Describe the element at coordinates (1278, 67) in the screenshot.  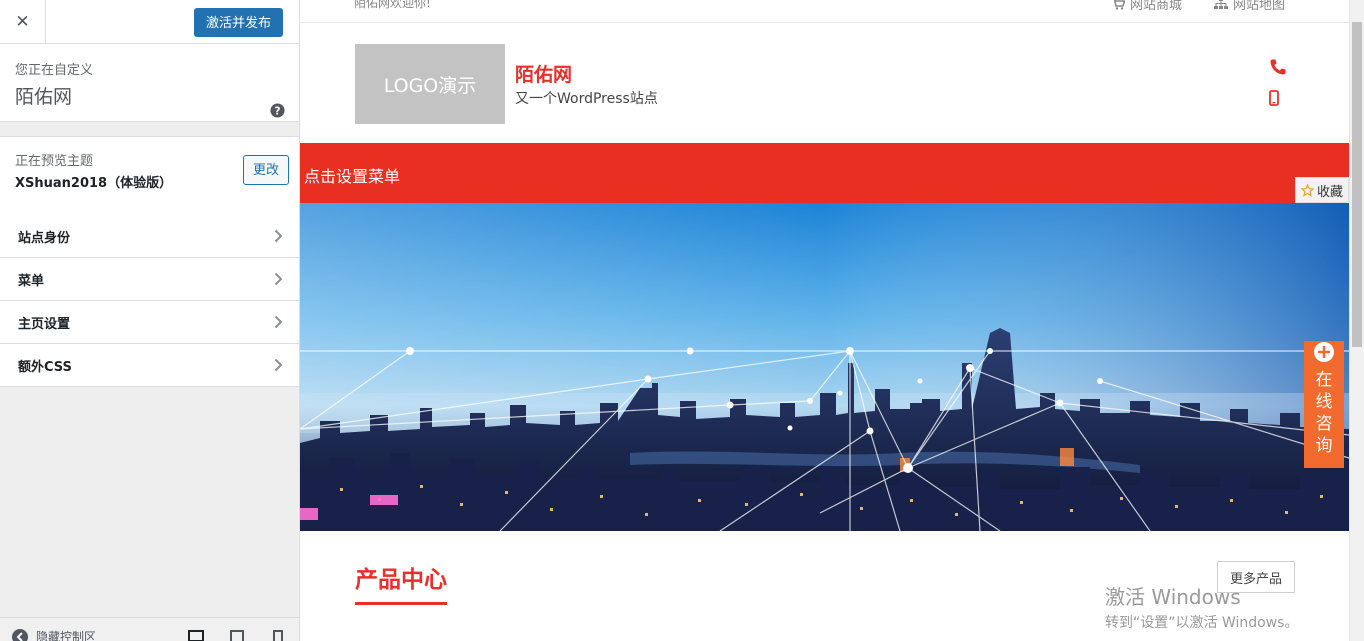
I see `phone-icon` at that location.